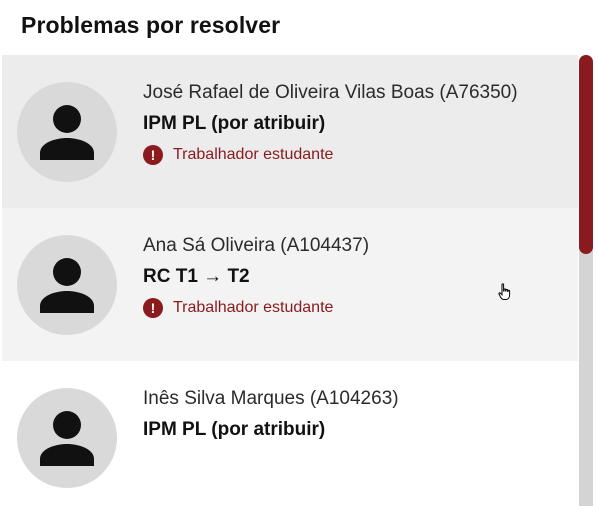 Image resolution: width=598 pixels, height=506 pixels. What do you see at coordinates (256, 245) in the screenshot?
I see `student-name: Ana Sá Oliveira (A104437)` at bounding box center [256, 245].